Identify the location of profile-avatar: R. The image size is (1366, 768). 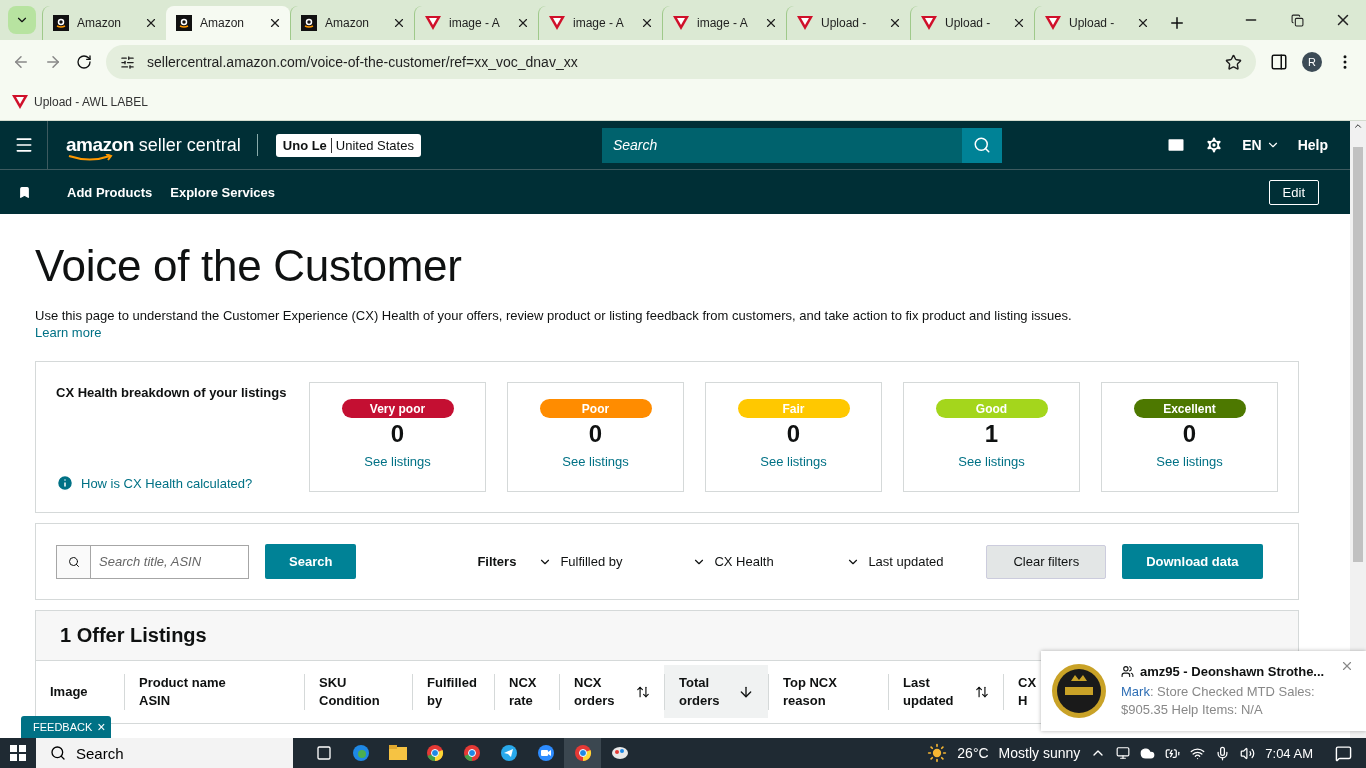
(1312, 62).